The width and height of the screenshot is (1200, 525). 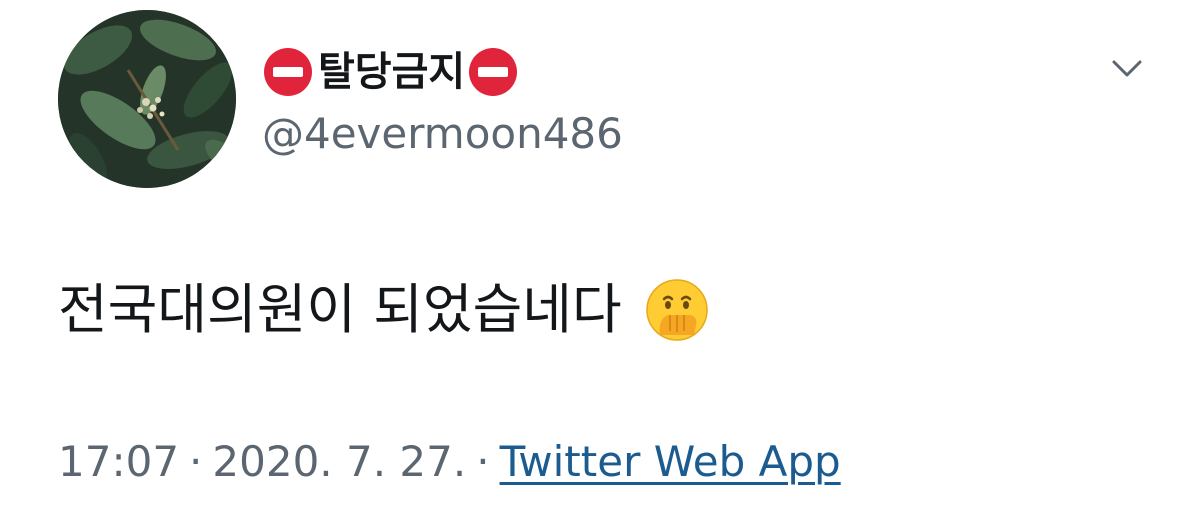 I want to click on tweet-text: 전국대의원이 되었습네다, so click(x=384, y=310).